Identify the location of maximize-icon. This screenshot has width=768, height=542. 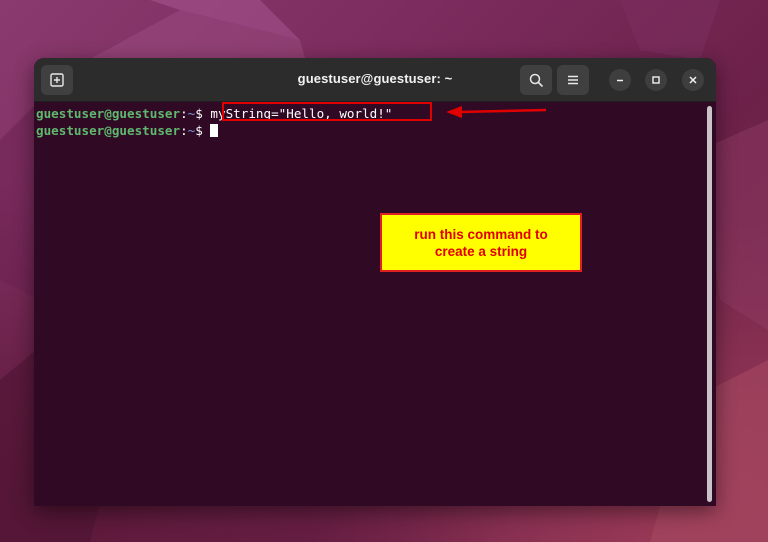
(656, 80).